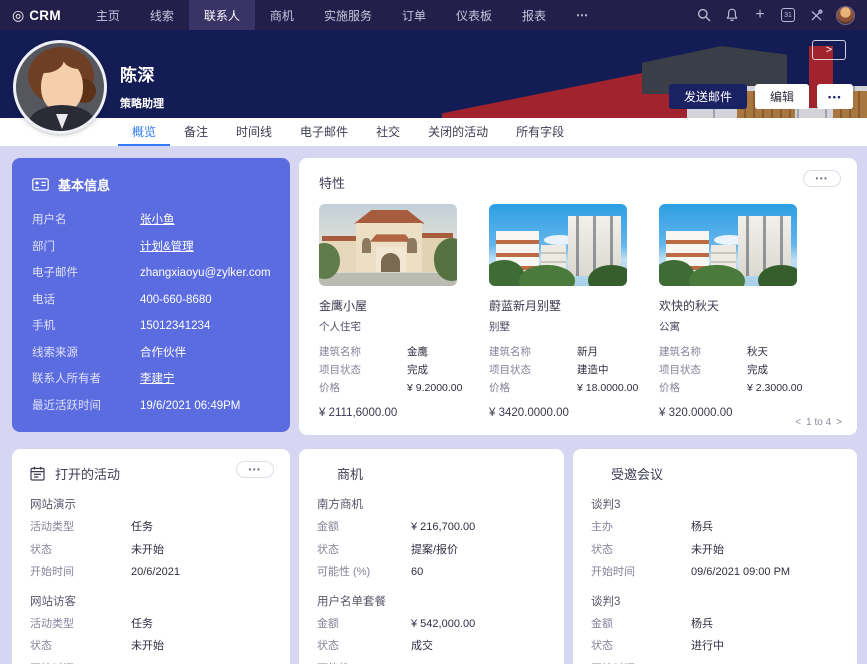 The image size is (867, 664). I want to click on field-value: ¥ 9.2000.00, so click(435, 388).